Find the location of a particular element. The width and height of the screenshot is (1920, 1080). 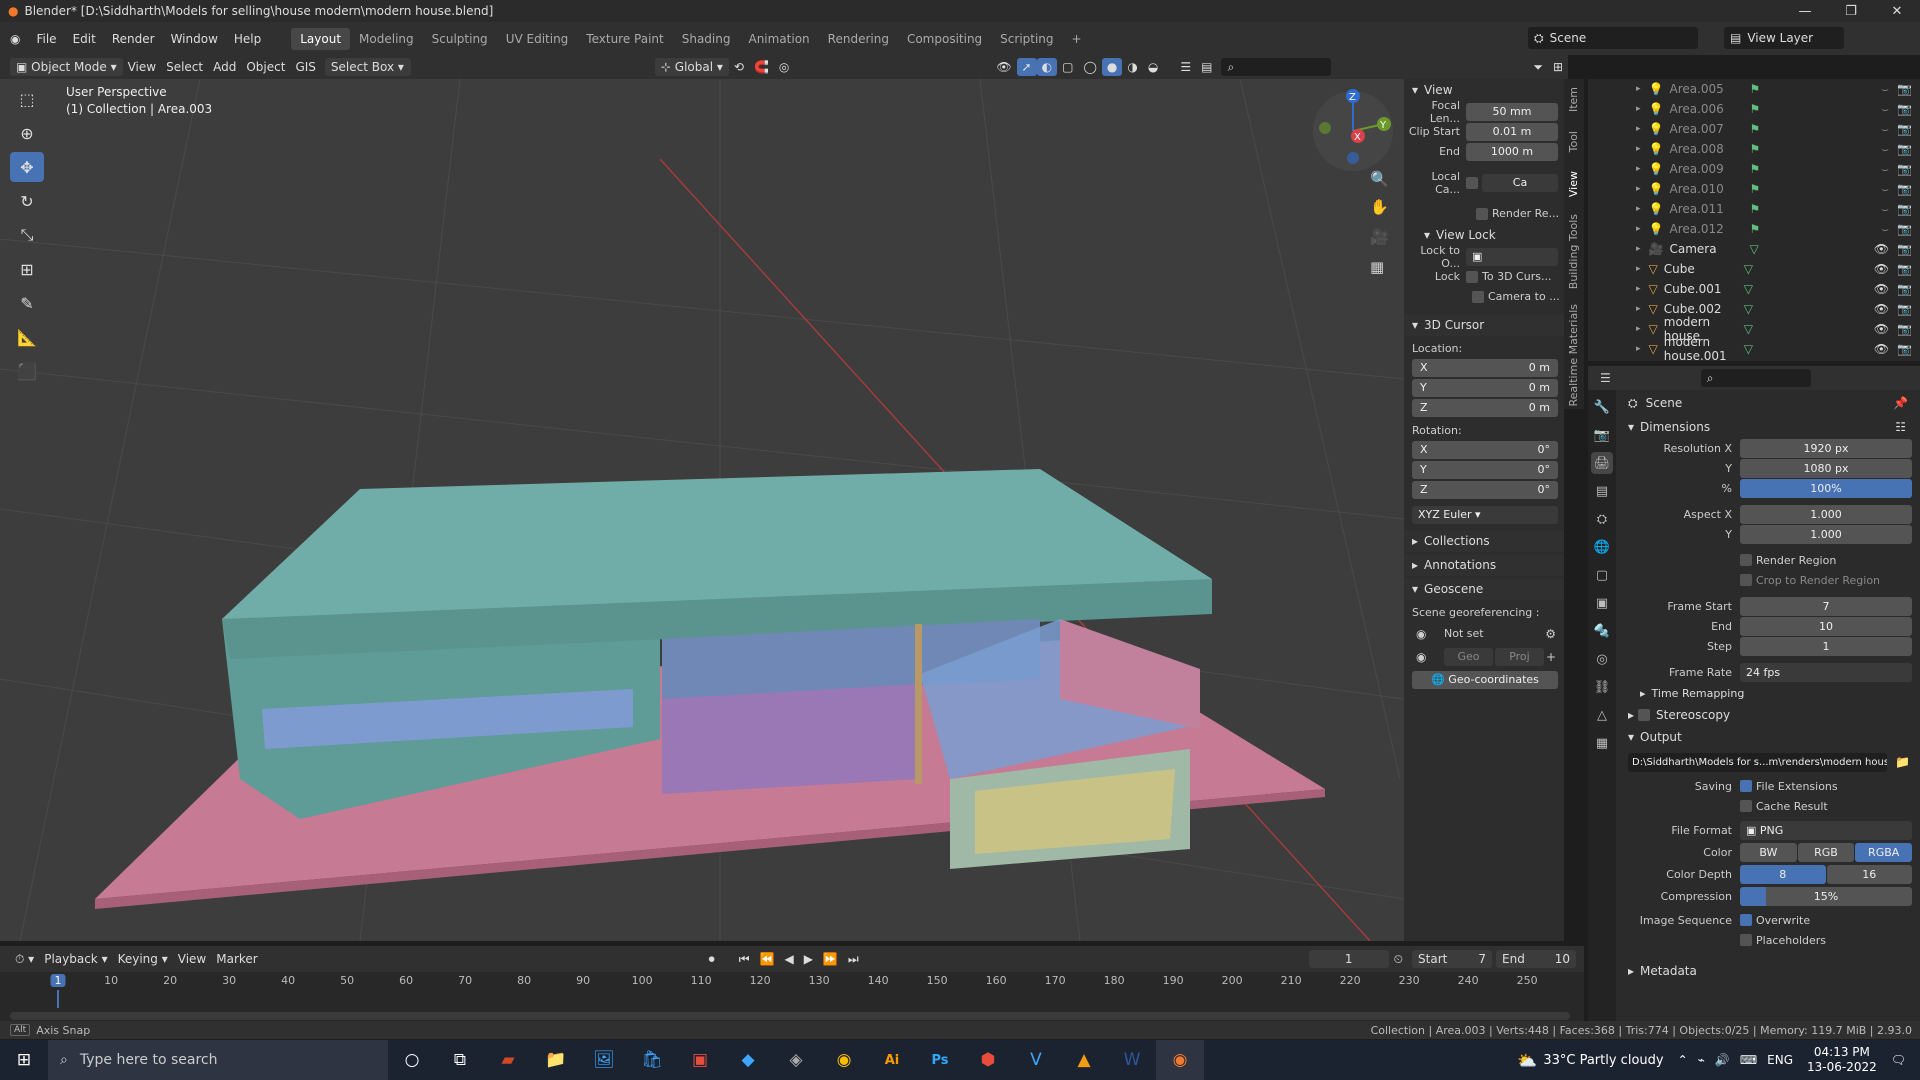

outliner-item: ▸ 💡 Area.011 ⚑ ⌣ 📷 is located at coordinates (1754, 209).